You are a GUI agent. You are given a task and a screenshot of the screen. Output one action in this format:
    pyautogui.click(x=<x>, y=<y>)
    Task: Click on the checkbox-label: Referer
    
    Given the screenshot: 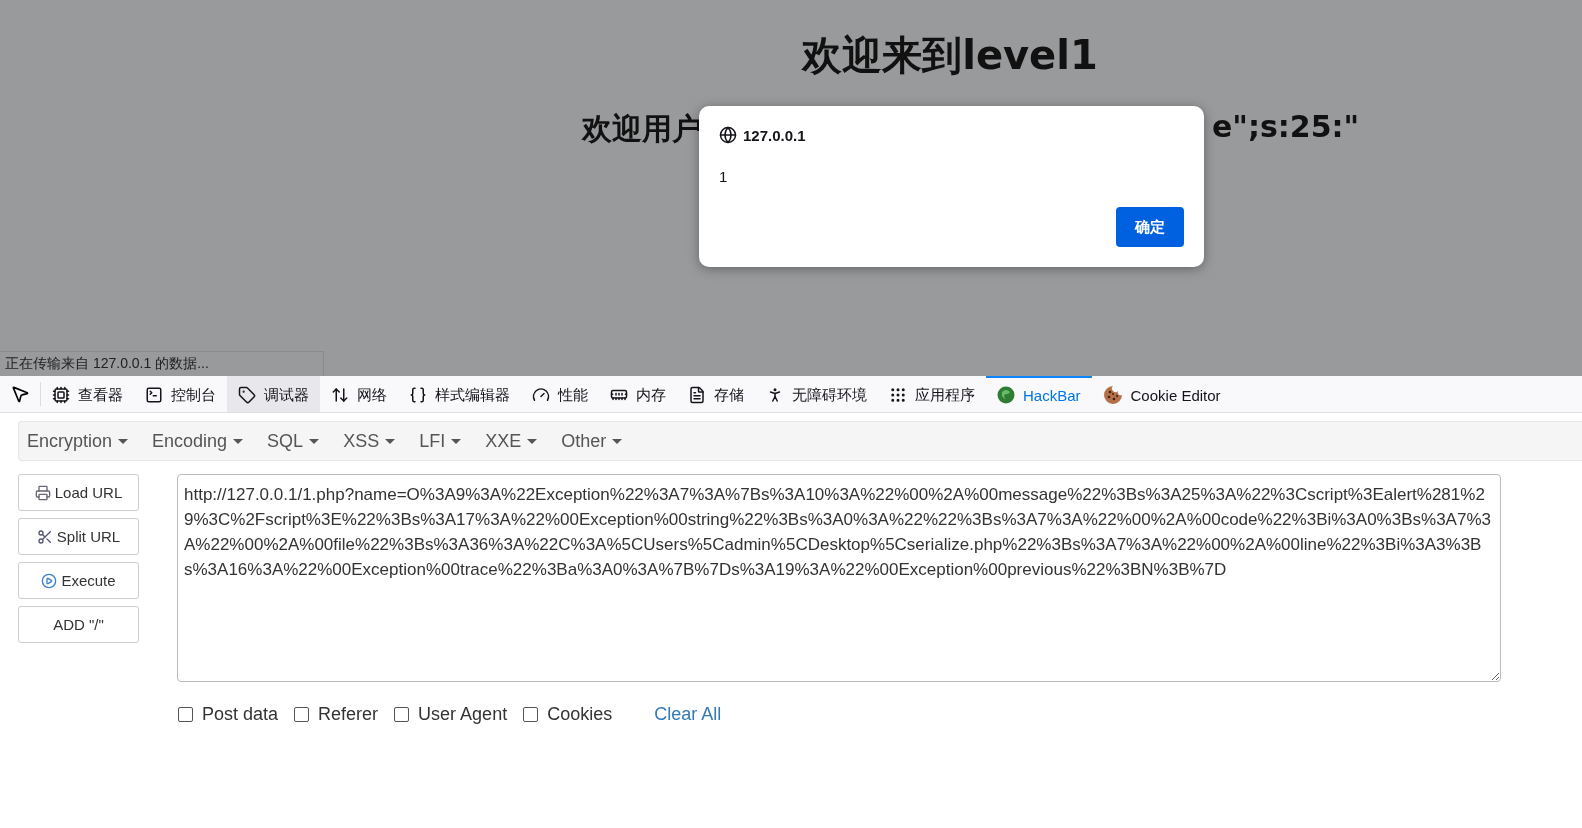 What is the action you would take?
    pyautogui.click(x=348, y=714)
    